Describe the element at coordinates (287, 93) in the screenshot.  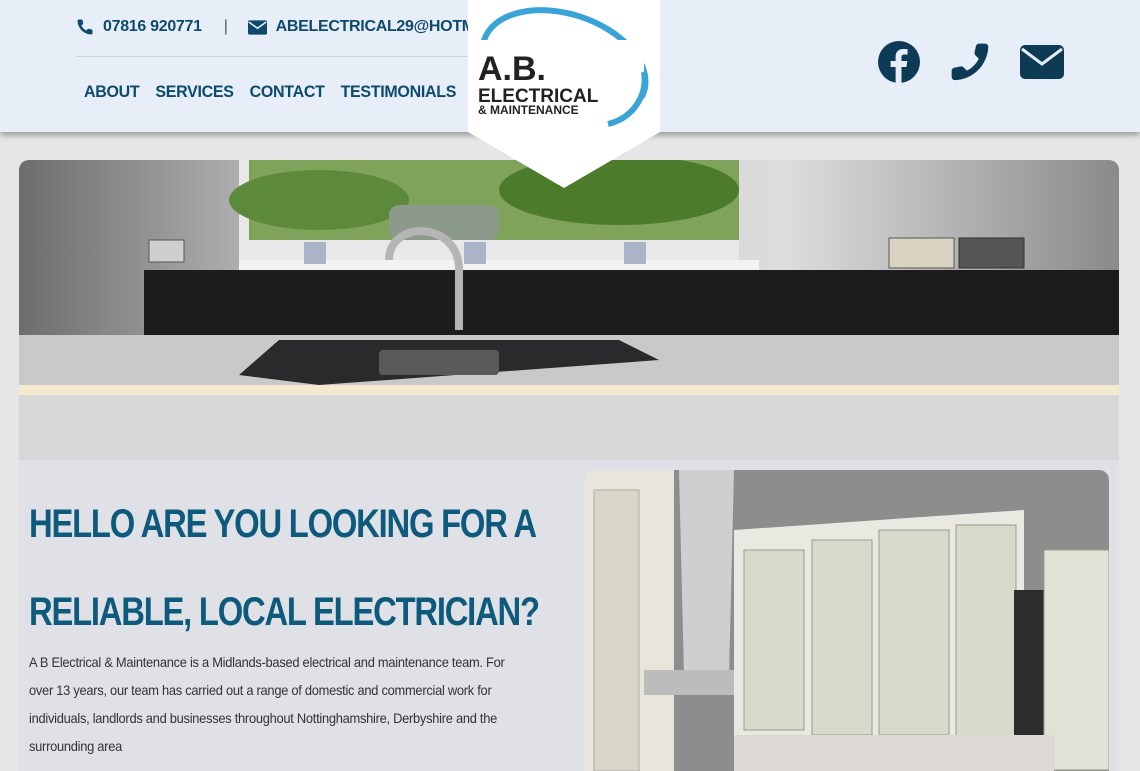
I see `nav-item-contact: CONTACT` at that location.